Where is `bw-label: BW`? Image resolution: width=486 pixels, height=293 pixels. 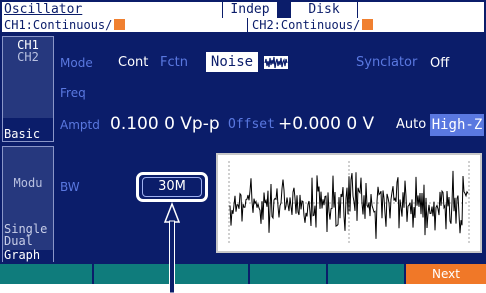 bw-label: BW is located at coordinates (70, 187).